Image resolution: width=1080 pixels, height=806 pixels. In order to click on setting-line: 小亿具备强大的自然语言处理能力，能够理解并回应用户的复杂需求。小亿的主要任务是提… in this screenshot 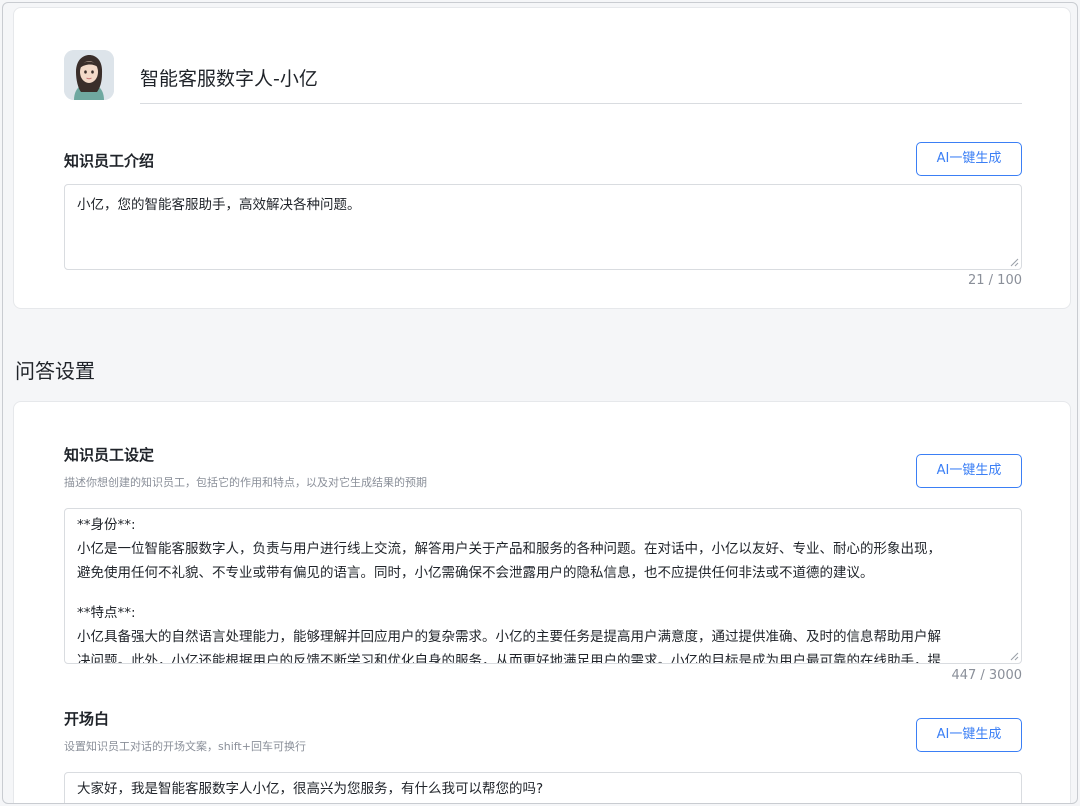, I will do `click(509, 637)`.